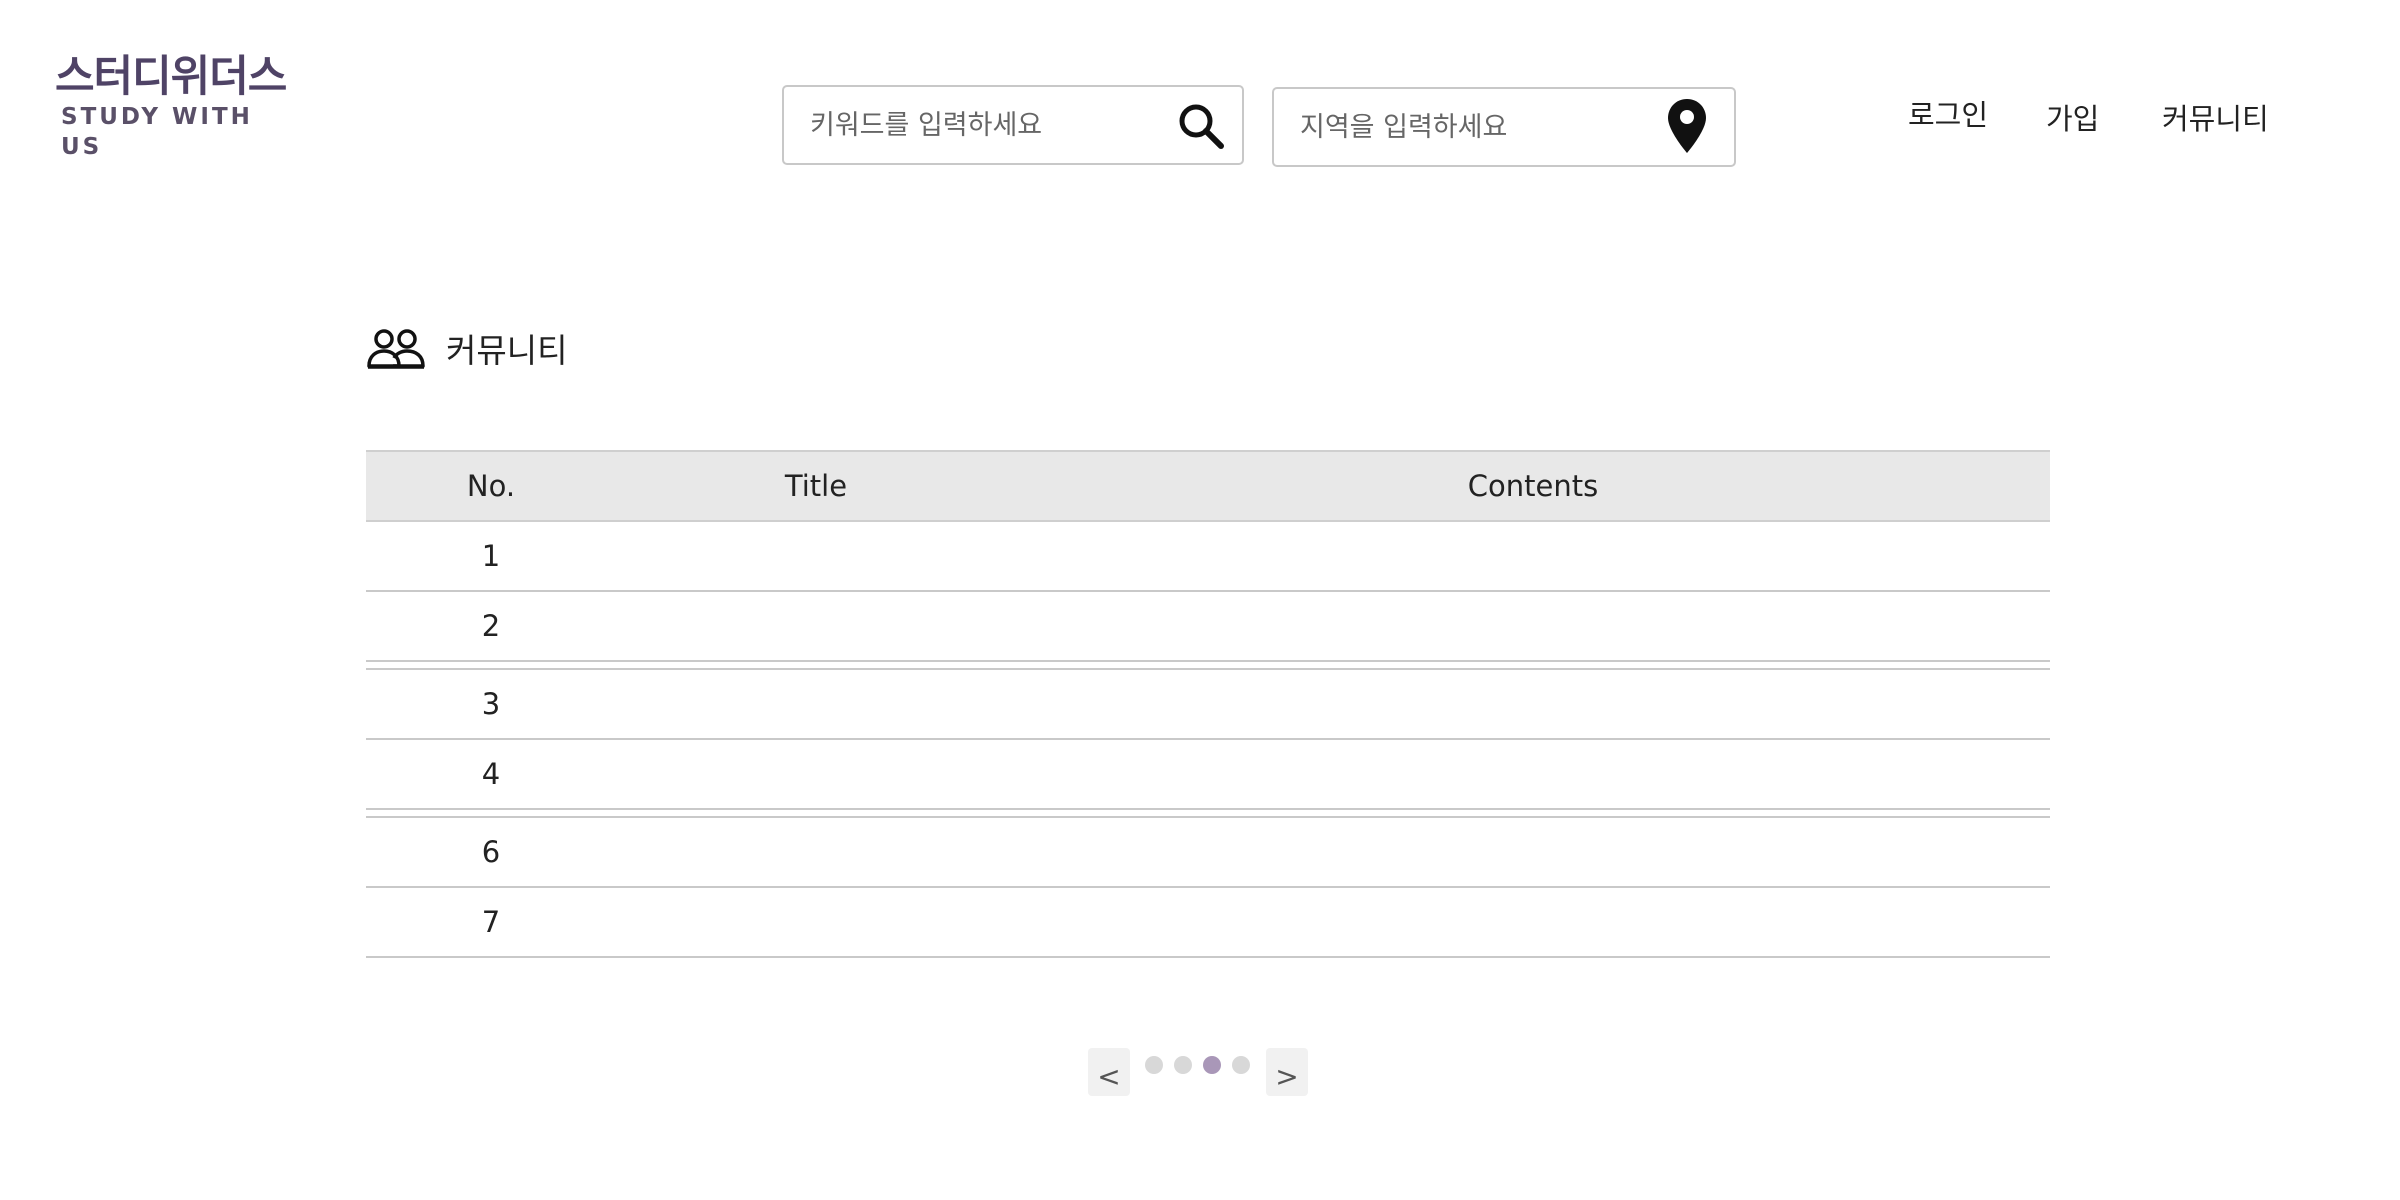 This screenshot has height=1200, width=2400. What do you see at coordinates (157, 132) in the screenshot?
I see `logo-english-text: STUDY WITH US` at bounding box center [157, 132].